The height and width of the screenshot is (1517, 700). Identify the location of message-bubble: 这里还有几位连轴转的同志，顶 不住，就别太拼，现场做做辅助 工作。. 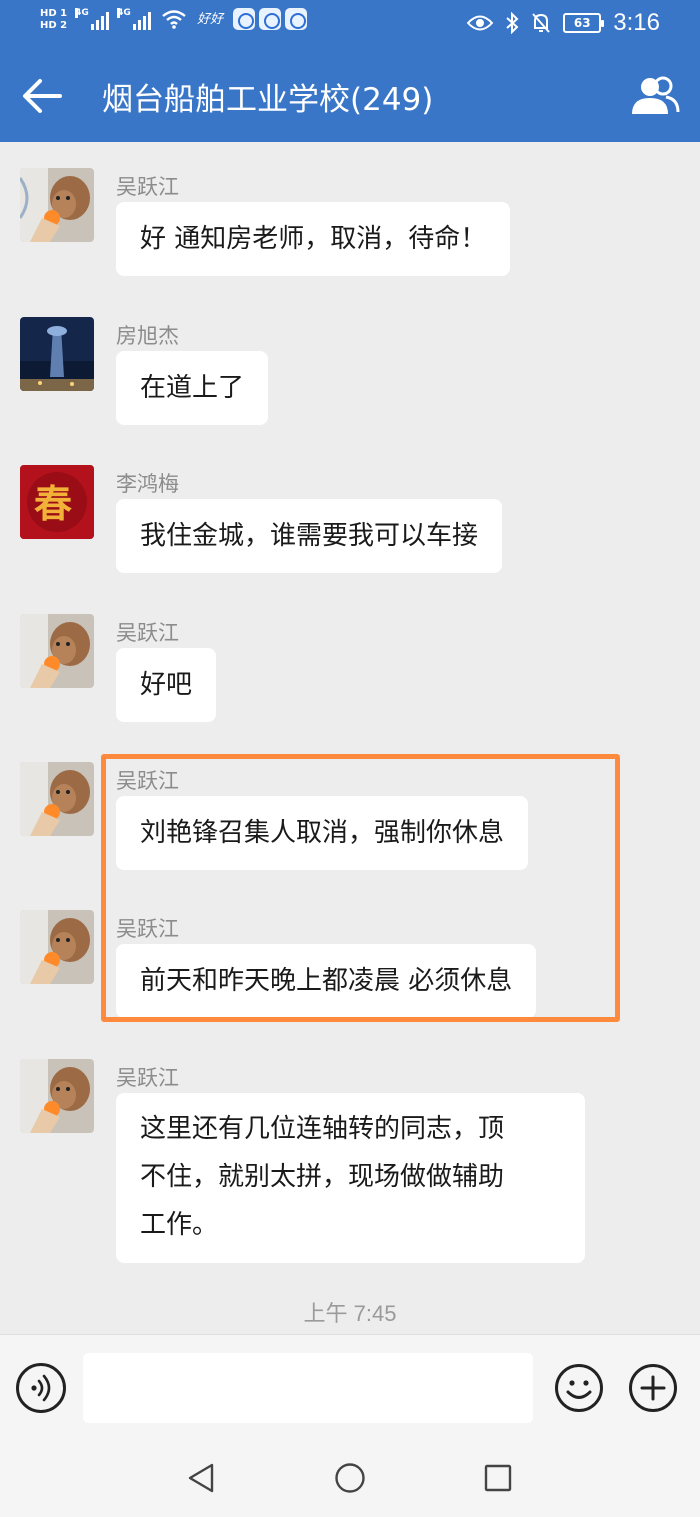
(350, 1178).